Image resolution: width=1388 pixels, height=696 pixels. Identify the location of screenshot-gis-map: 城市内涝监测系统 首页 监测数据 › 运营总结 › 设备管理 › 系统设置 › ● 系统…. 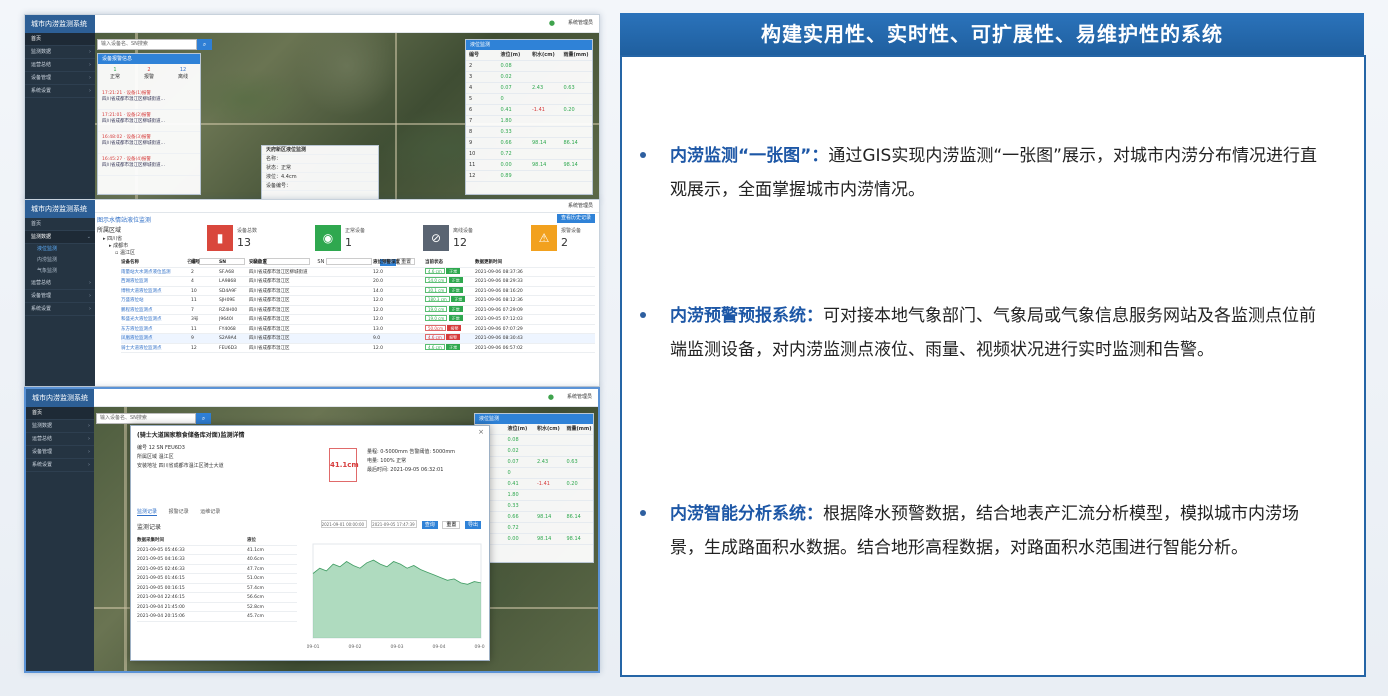
(312, 107).